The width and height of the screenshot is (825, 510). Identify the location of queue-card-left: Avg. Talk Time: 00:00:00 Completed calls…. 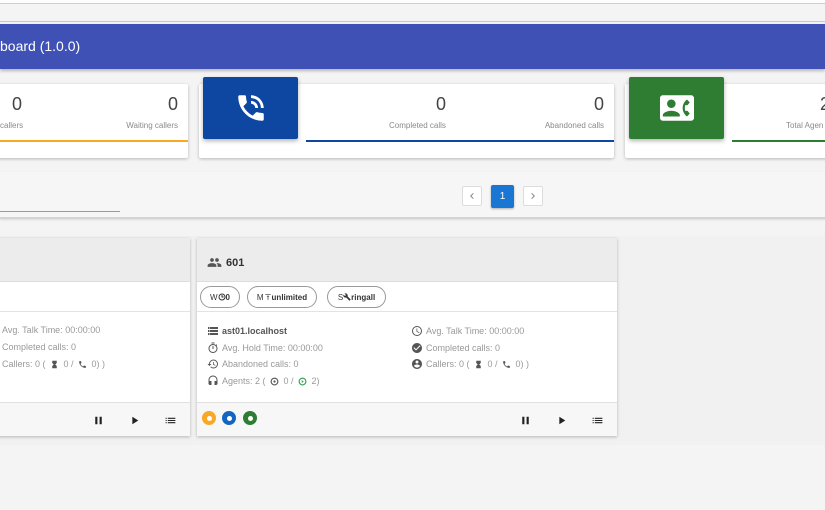
(95, 337).